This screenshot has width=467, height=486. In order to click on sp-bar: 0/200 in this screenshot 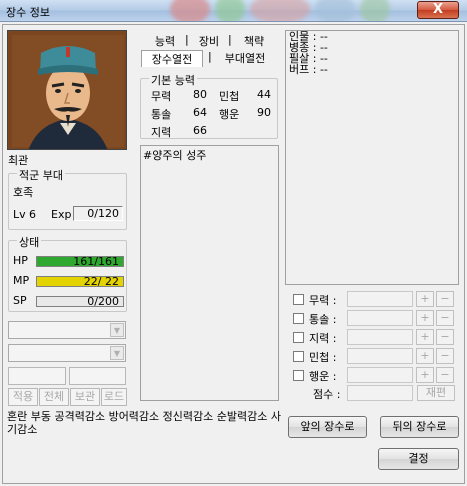, I will do `click(80, 301)`.